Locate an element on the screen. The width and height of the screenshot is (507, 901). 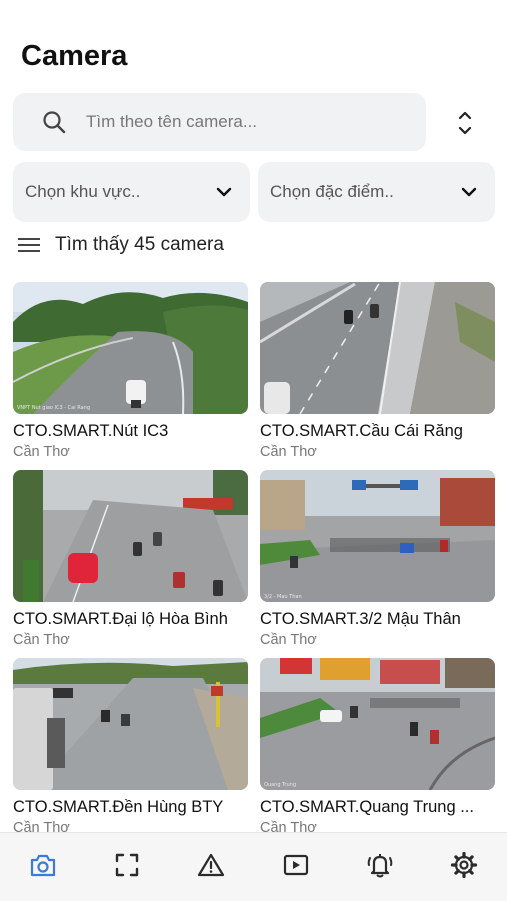
page-title: Camera is located at coordinates (74, 56).